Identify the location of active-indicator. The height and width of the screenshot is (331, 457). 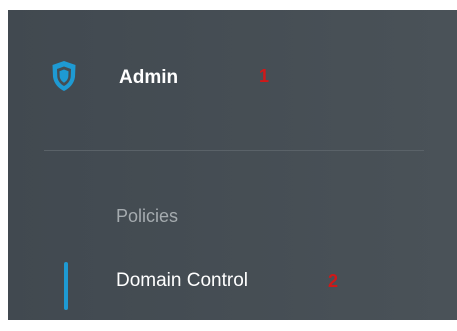
(66, 286).